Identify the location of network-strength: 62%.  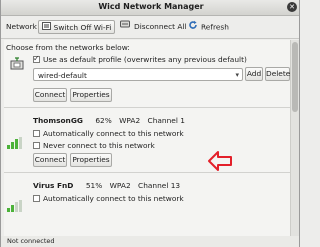
(103, 120).